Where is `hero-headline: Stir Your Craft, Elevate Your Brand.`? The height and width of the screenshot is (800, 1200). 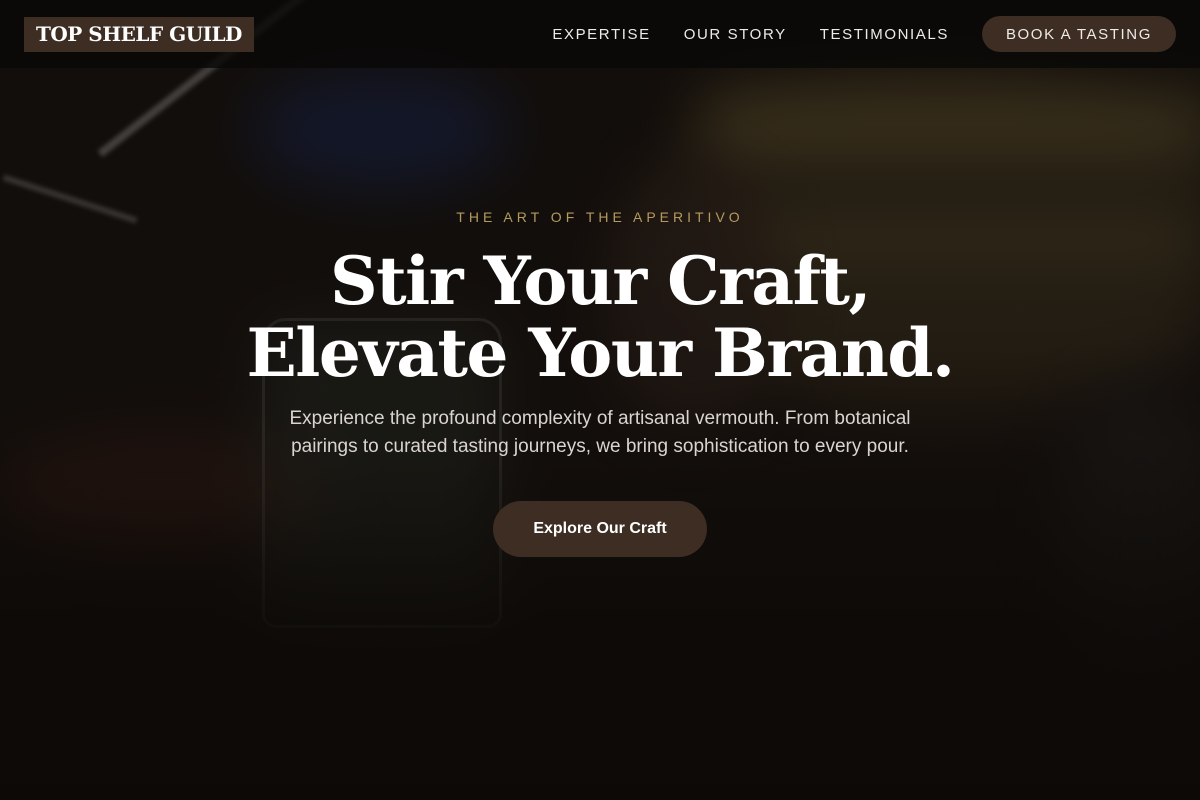 hero-headline: Stir Your Craft, Elevate Your Brand. is located at coordinates (600, 317).